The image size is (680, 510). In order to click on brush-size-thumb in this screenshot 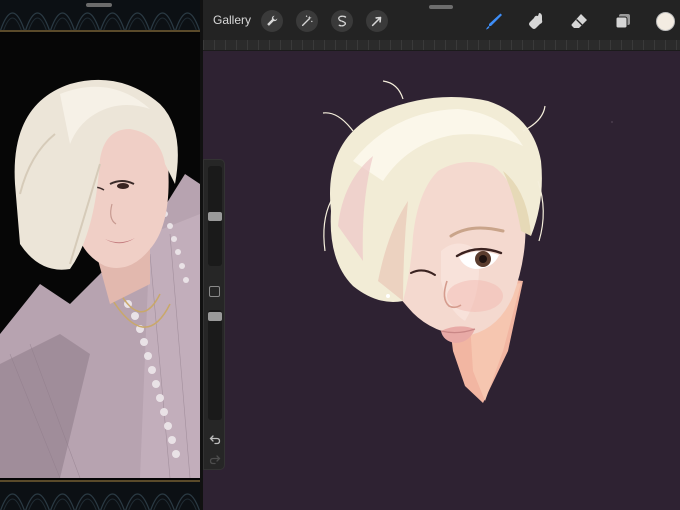, I will do `click(215, 216)`.